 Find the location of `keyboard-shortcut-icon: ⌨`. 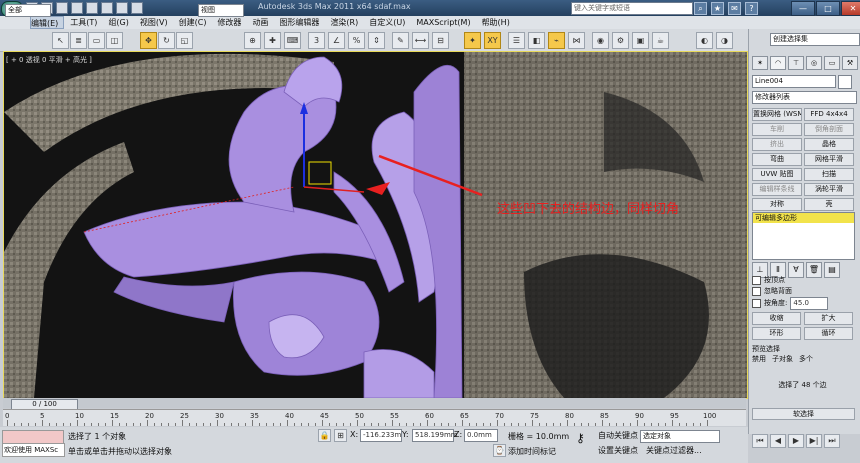

keyboard-shortcut-icon: ⌨ is located at coordinates (292, 40).